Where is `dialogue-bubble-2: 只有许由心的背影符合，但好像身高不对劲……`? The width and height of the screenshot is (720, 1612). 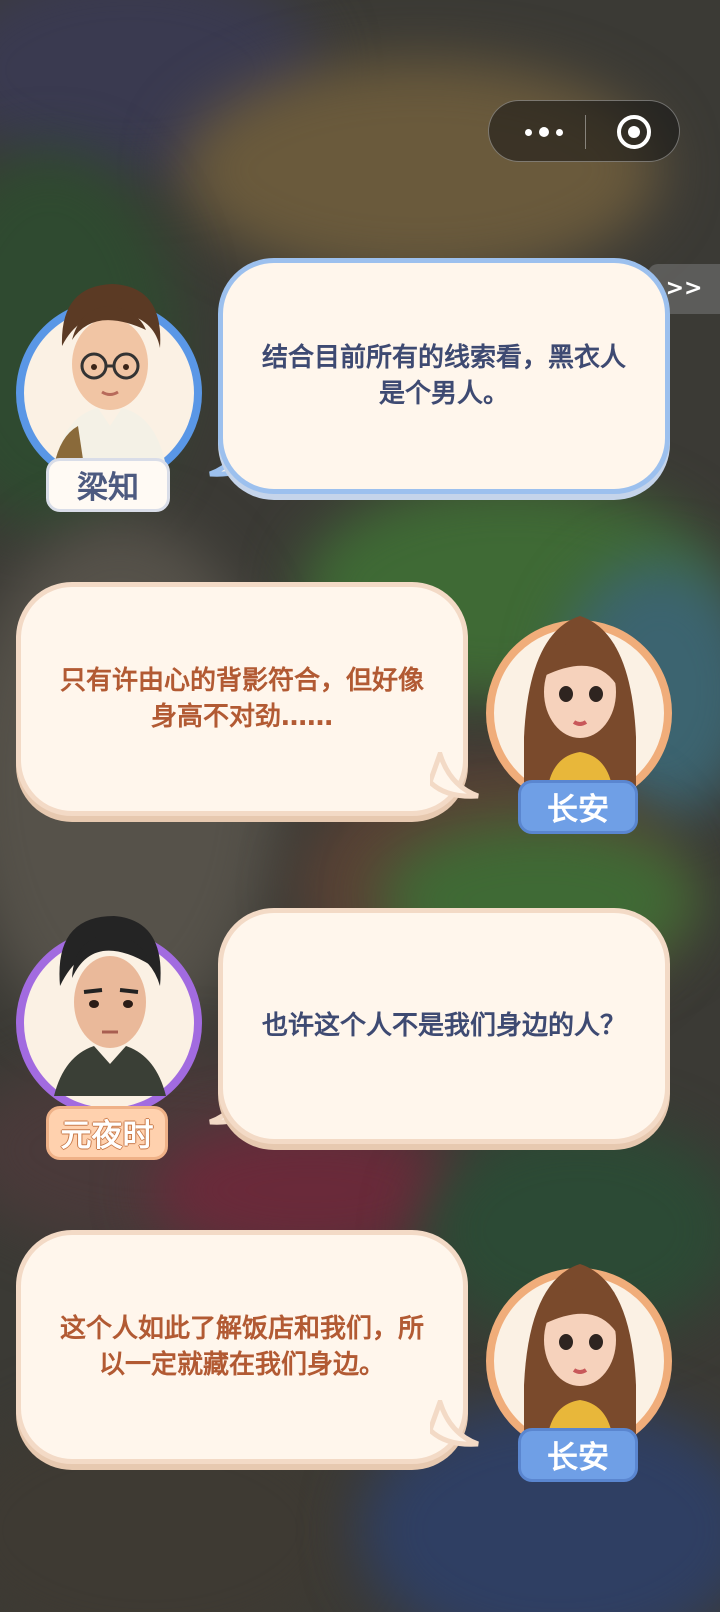 dialogue-bubble-2: 只有许由心的背影符合，但好像身高不对劲…… is located at coordinates (242, 699).